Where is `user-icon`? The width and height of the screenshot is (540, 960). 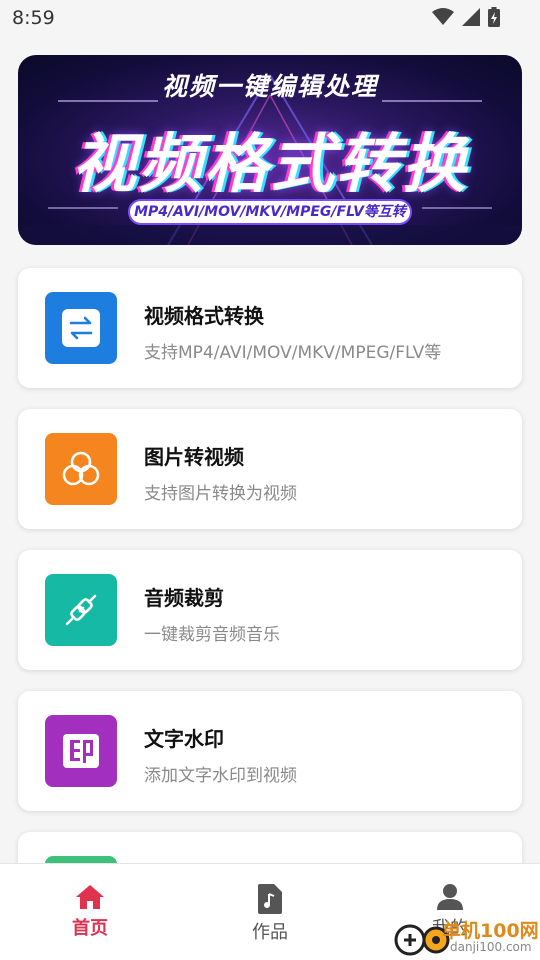 user-icon is located at coordinates (450, 897).